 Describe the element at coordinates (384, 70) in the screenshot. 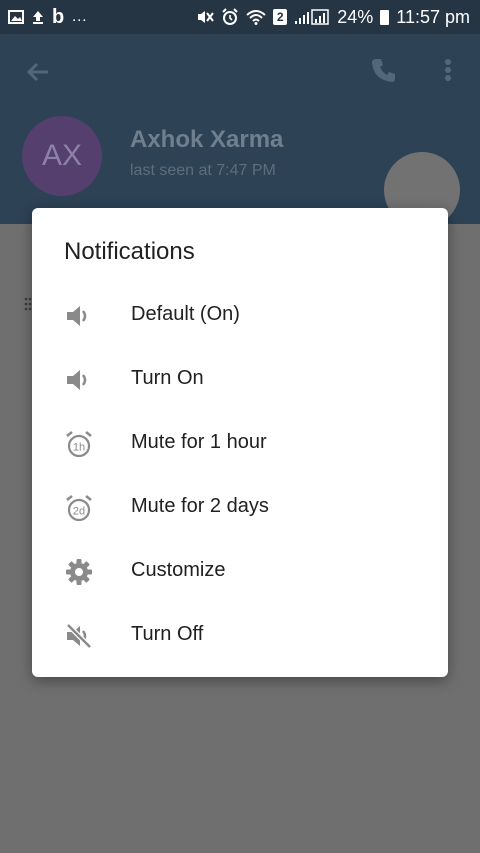

I see `phone-icon` at that location.